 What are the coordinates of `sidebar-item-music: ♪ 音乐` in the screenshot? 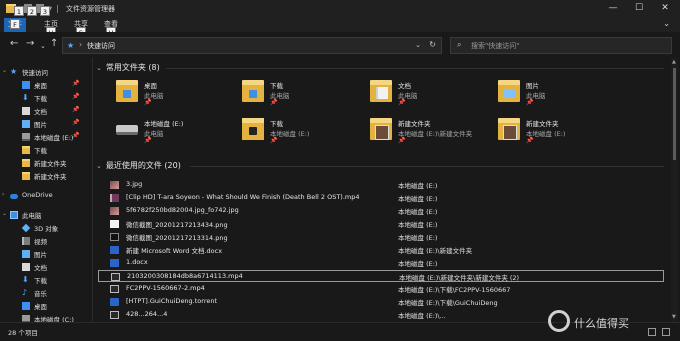 It's located at (45, 293).